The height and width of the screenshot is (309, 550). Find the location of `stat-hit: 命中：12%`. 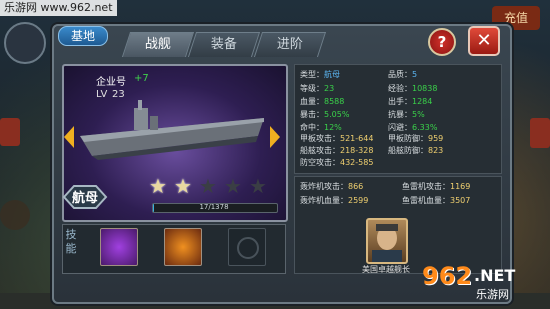

stat-hit: 命中：12% is located at coordinates (321, 127).